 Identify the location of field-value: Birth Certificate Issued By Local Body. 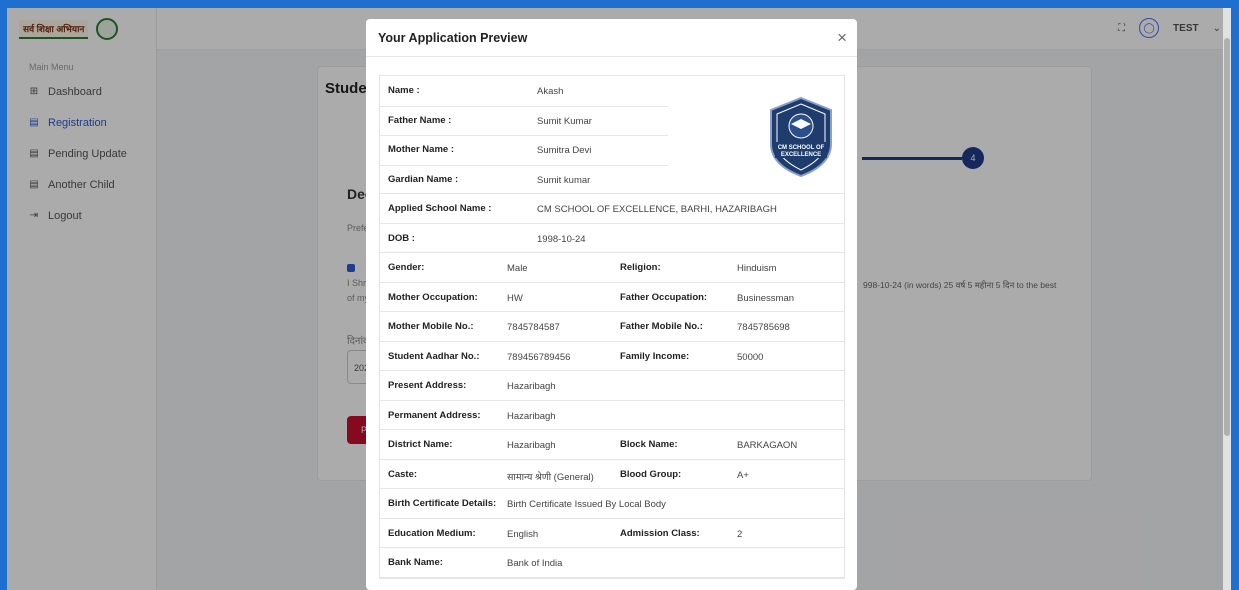
(586, 504).